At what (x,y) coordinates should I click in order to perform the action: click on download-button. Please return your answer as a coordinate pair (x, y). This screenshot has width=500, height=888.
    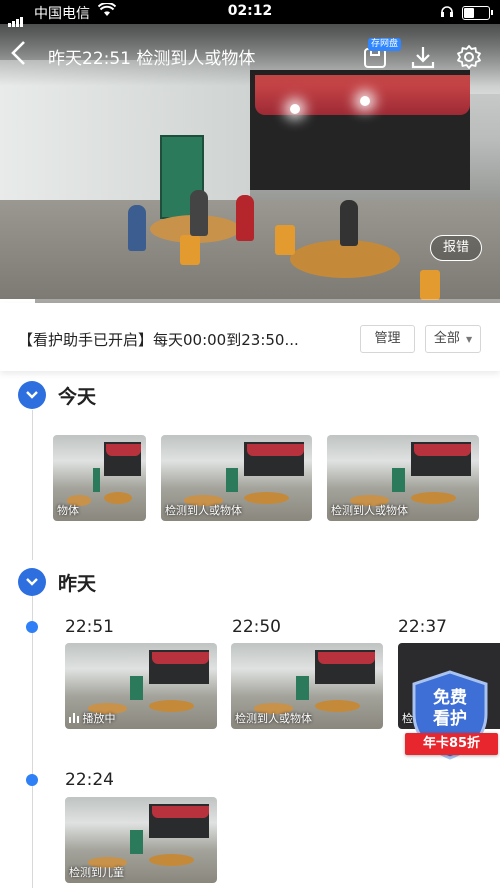
    Looking at the image, I should click on (425, 59).